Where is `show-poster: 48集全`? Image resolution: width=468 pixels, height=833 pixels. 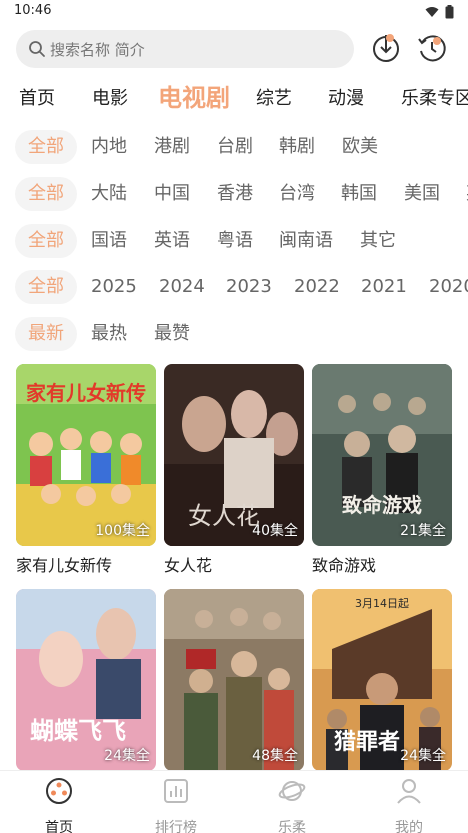
show-poster: 48集全 is located at coordinates (234, 680).